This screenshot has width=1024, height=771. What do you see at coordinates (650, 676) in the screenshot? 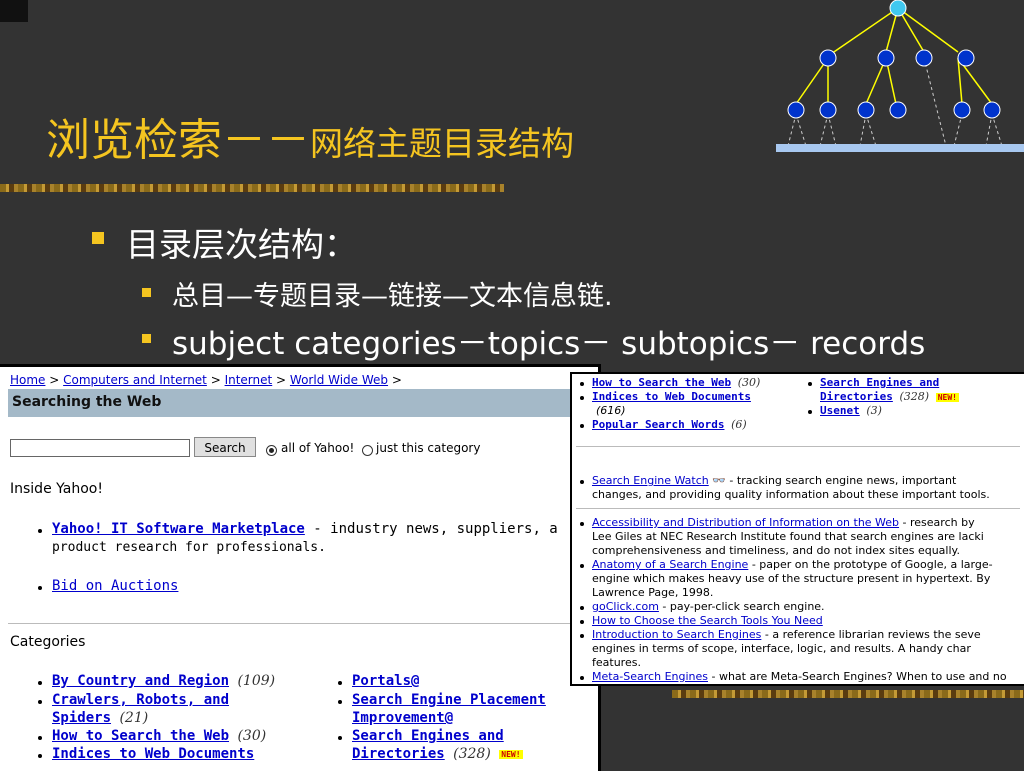
I see `site-link: Meta-Search Engines` at bounding box center [650, 676].